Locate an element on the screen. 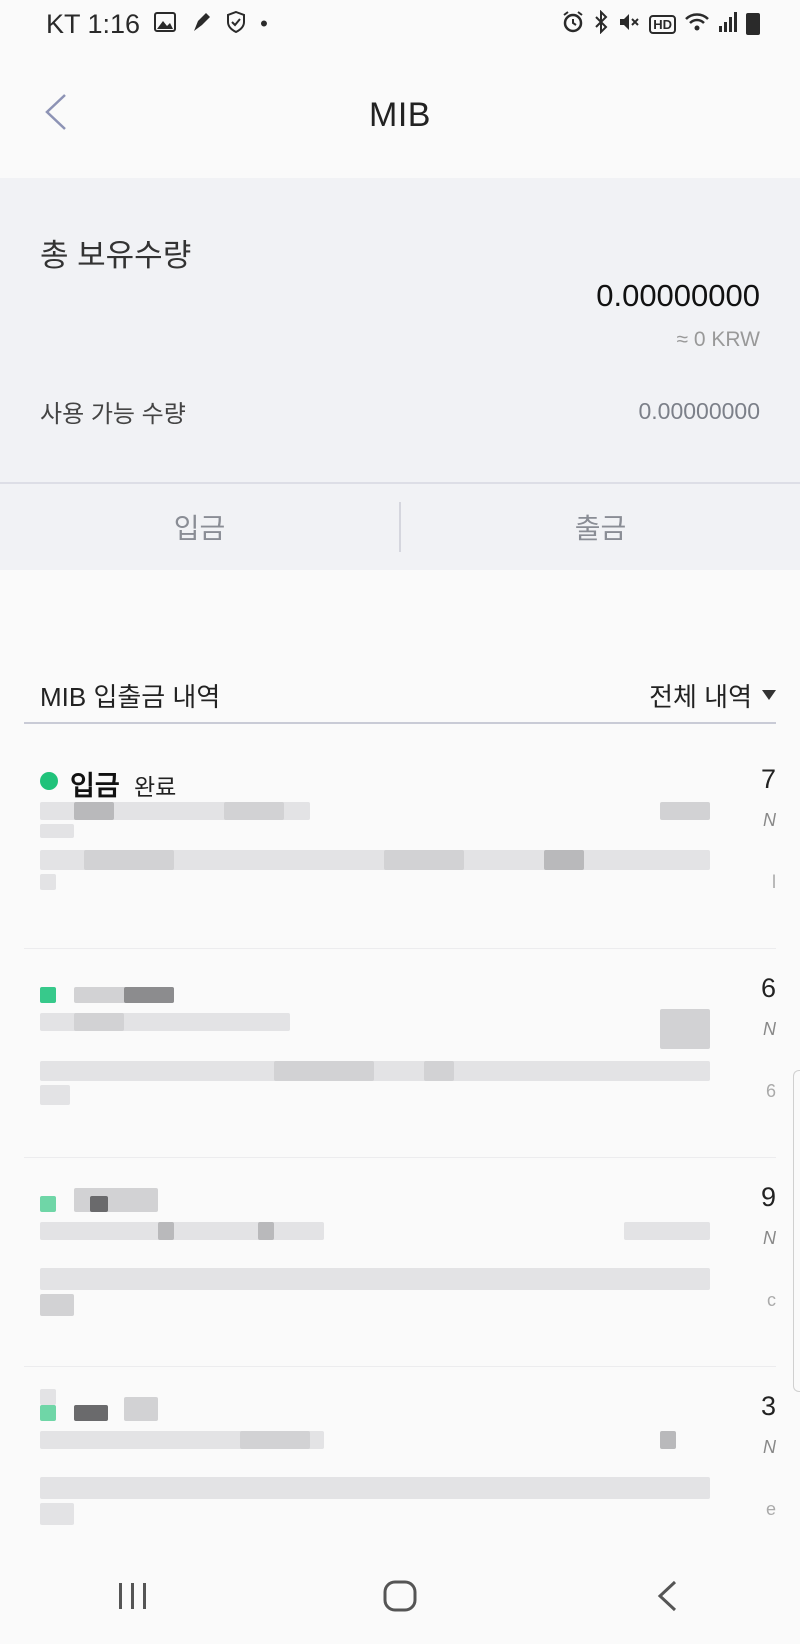 This screenshot has height=1644, width=800. mute-icon is located at coordinates (629, 24).